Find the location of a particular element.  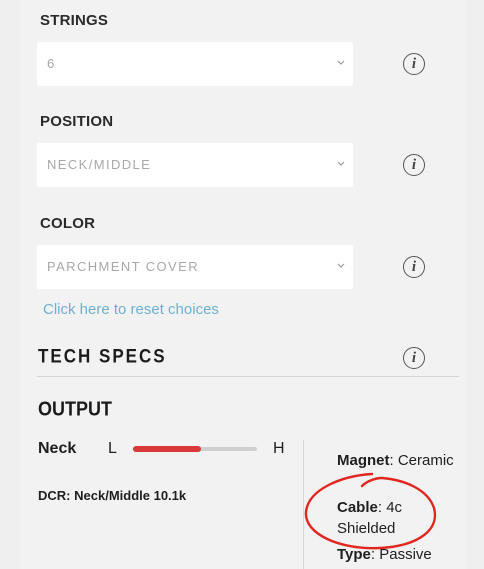

spec-cable-key: Cable is located at coordinates (357, 507).